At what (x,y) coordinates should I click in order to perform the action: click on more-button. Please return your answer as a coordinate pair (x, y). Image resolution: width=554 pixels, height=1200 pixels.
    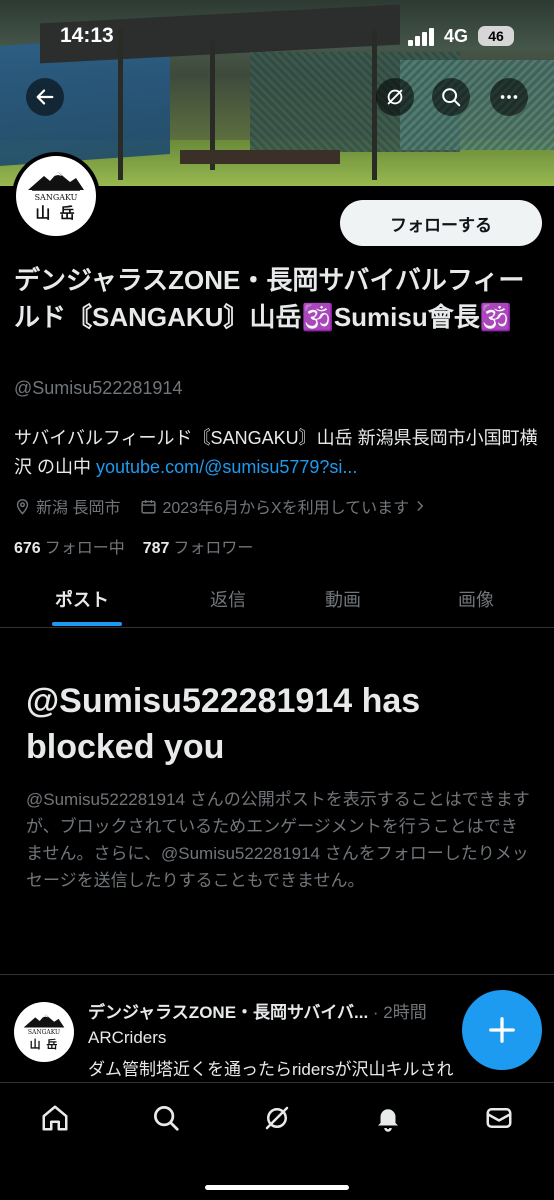
    Looking at the image, I should click on (509, 97).